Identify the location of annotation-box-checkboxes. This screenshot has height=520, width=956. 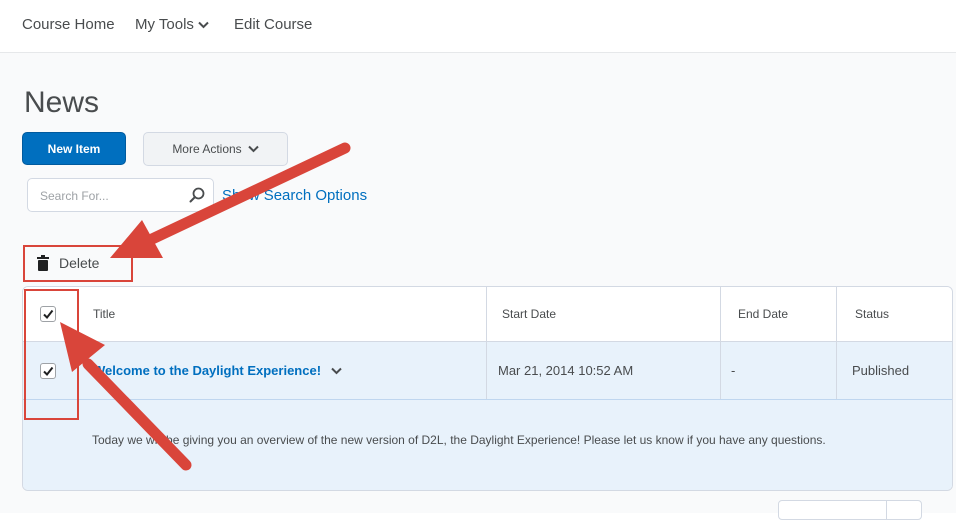
(51, 354).